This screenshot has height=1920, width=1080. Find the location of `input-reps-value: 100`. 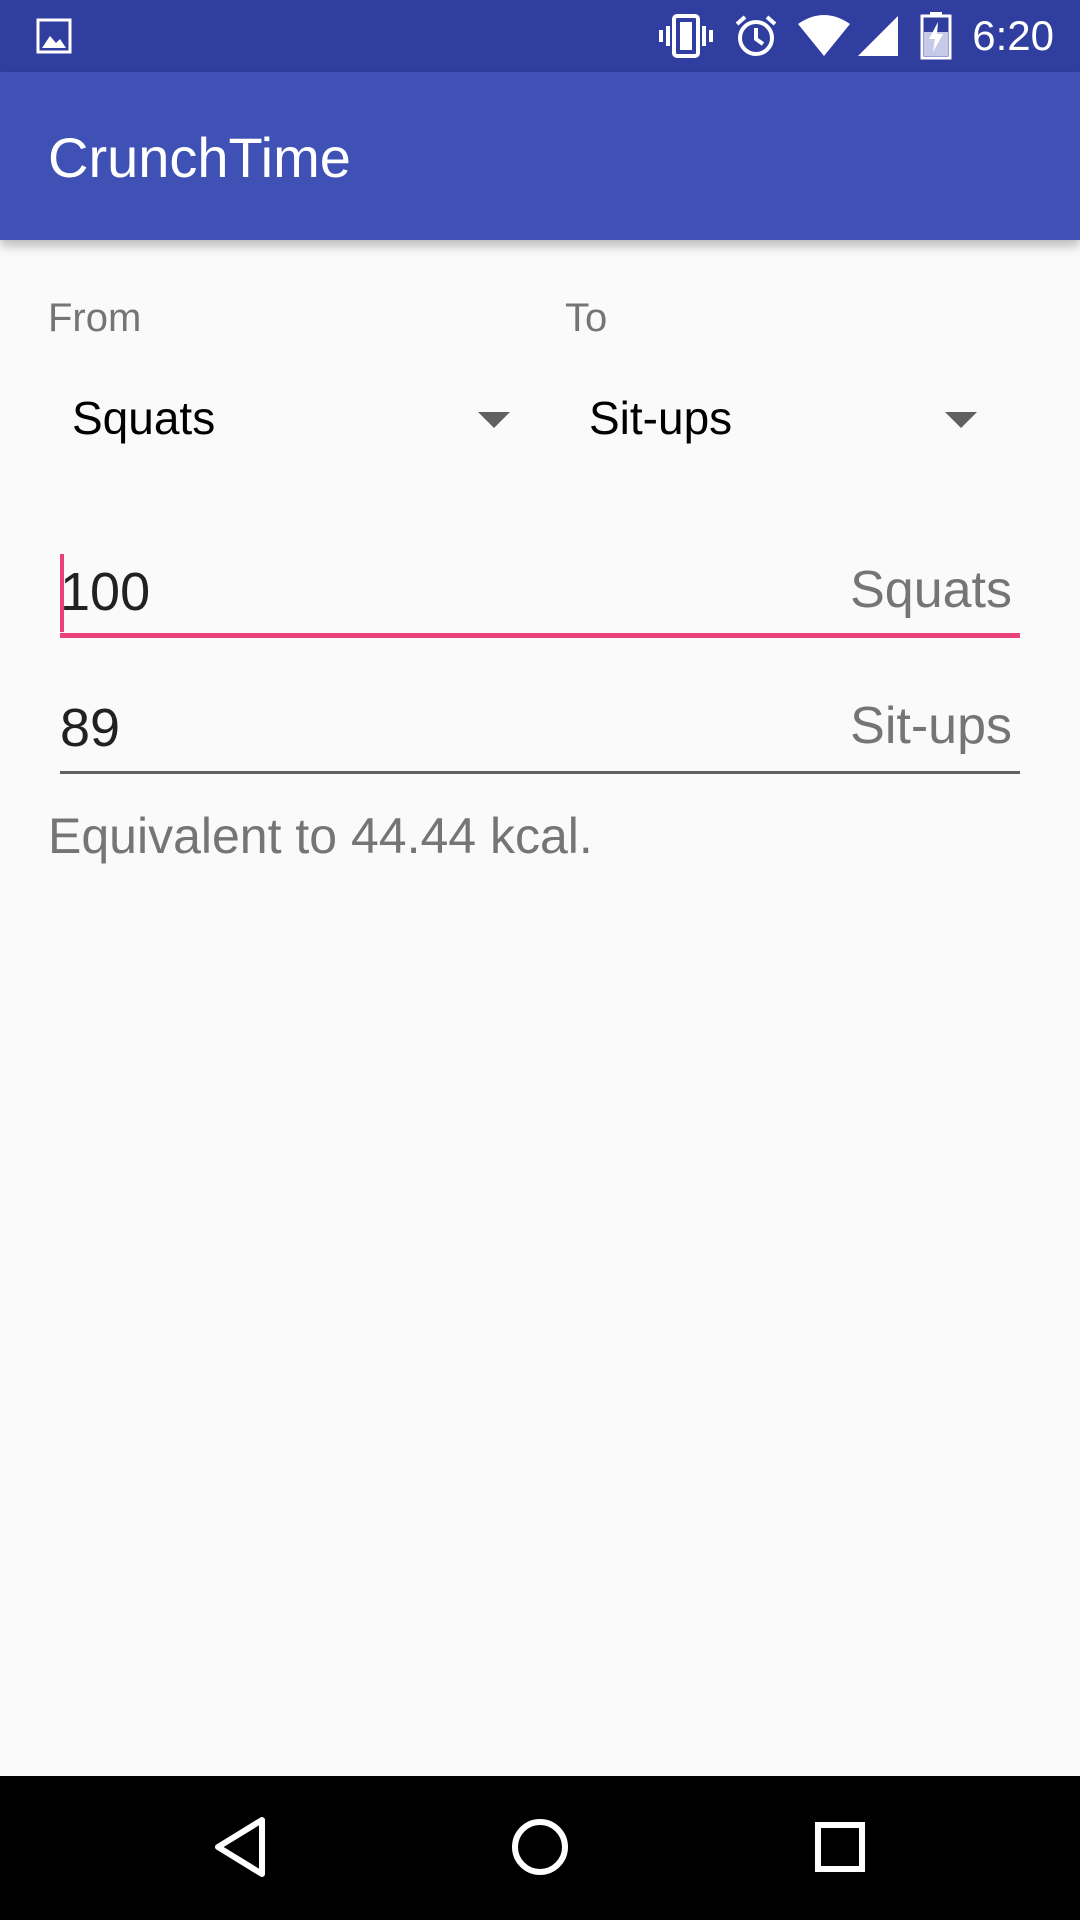

input-reps-value: 100 is located at coordinates (105, 592).